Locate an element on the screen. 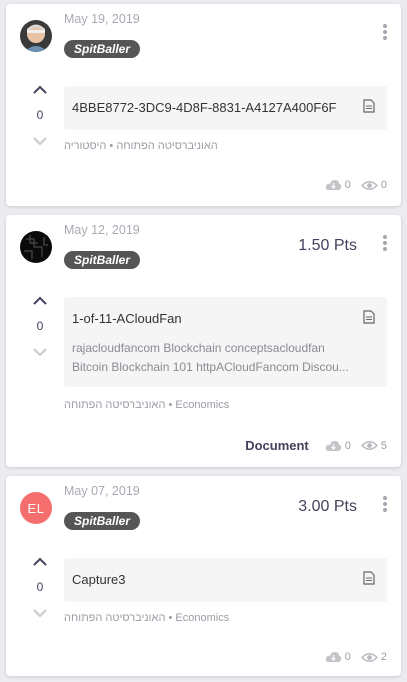 Image resolution: width=407 pixels, height=682 pixels. post-date: May 19, 2019 is located at coordinates (102, 19).